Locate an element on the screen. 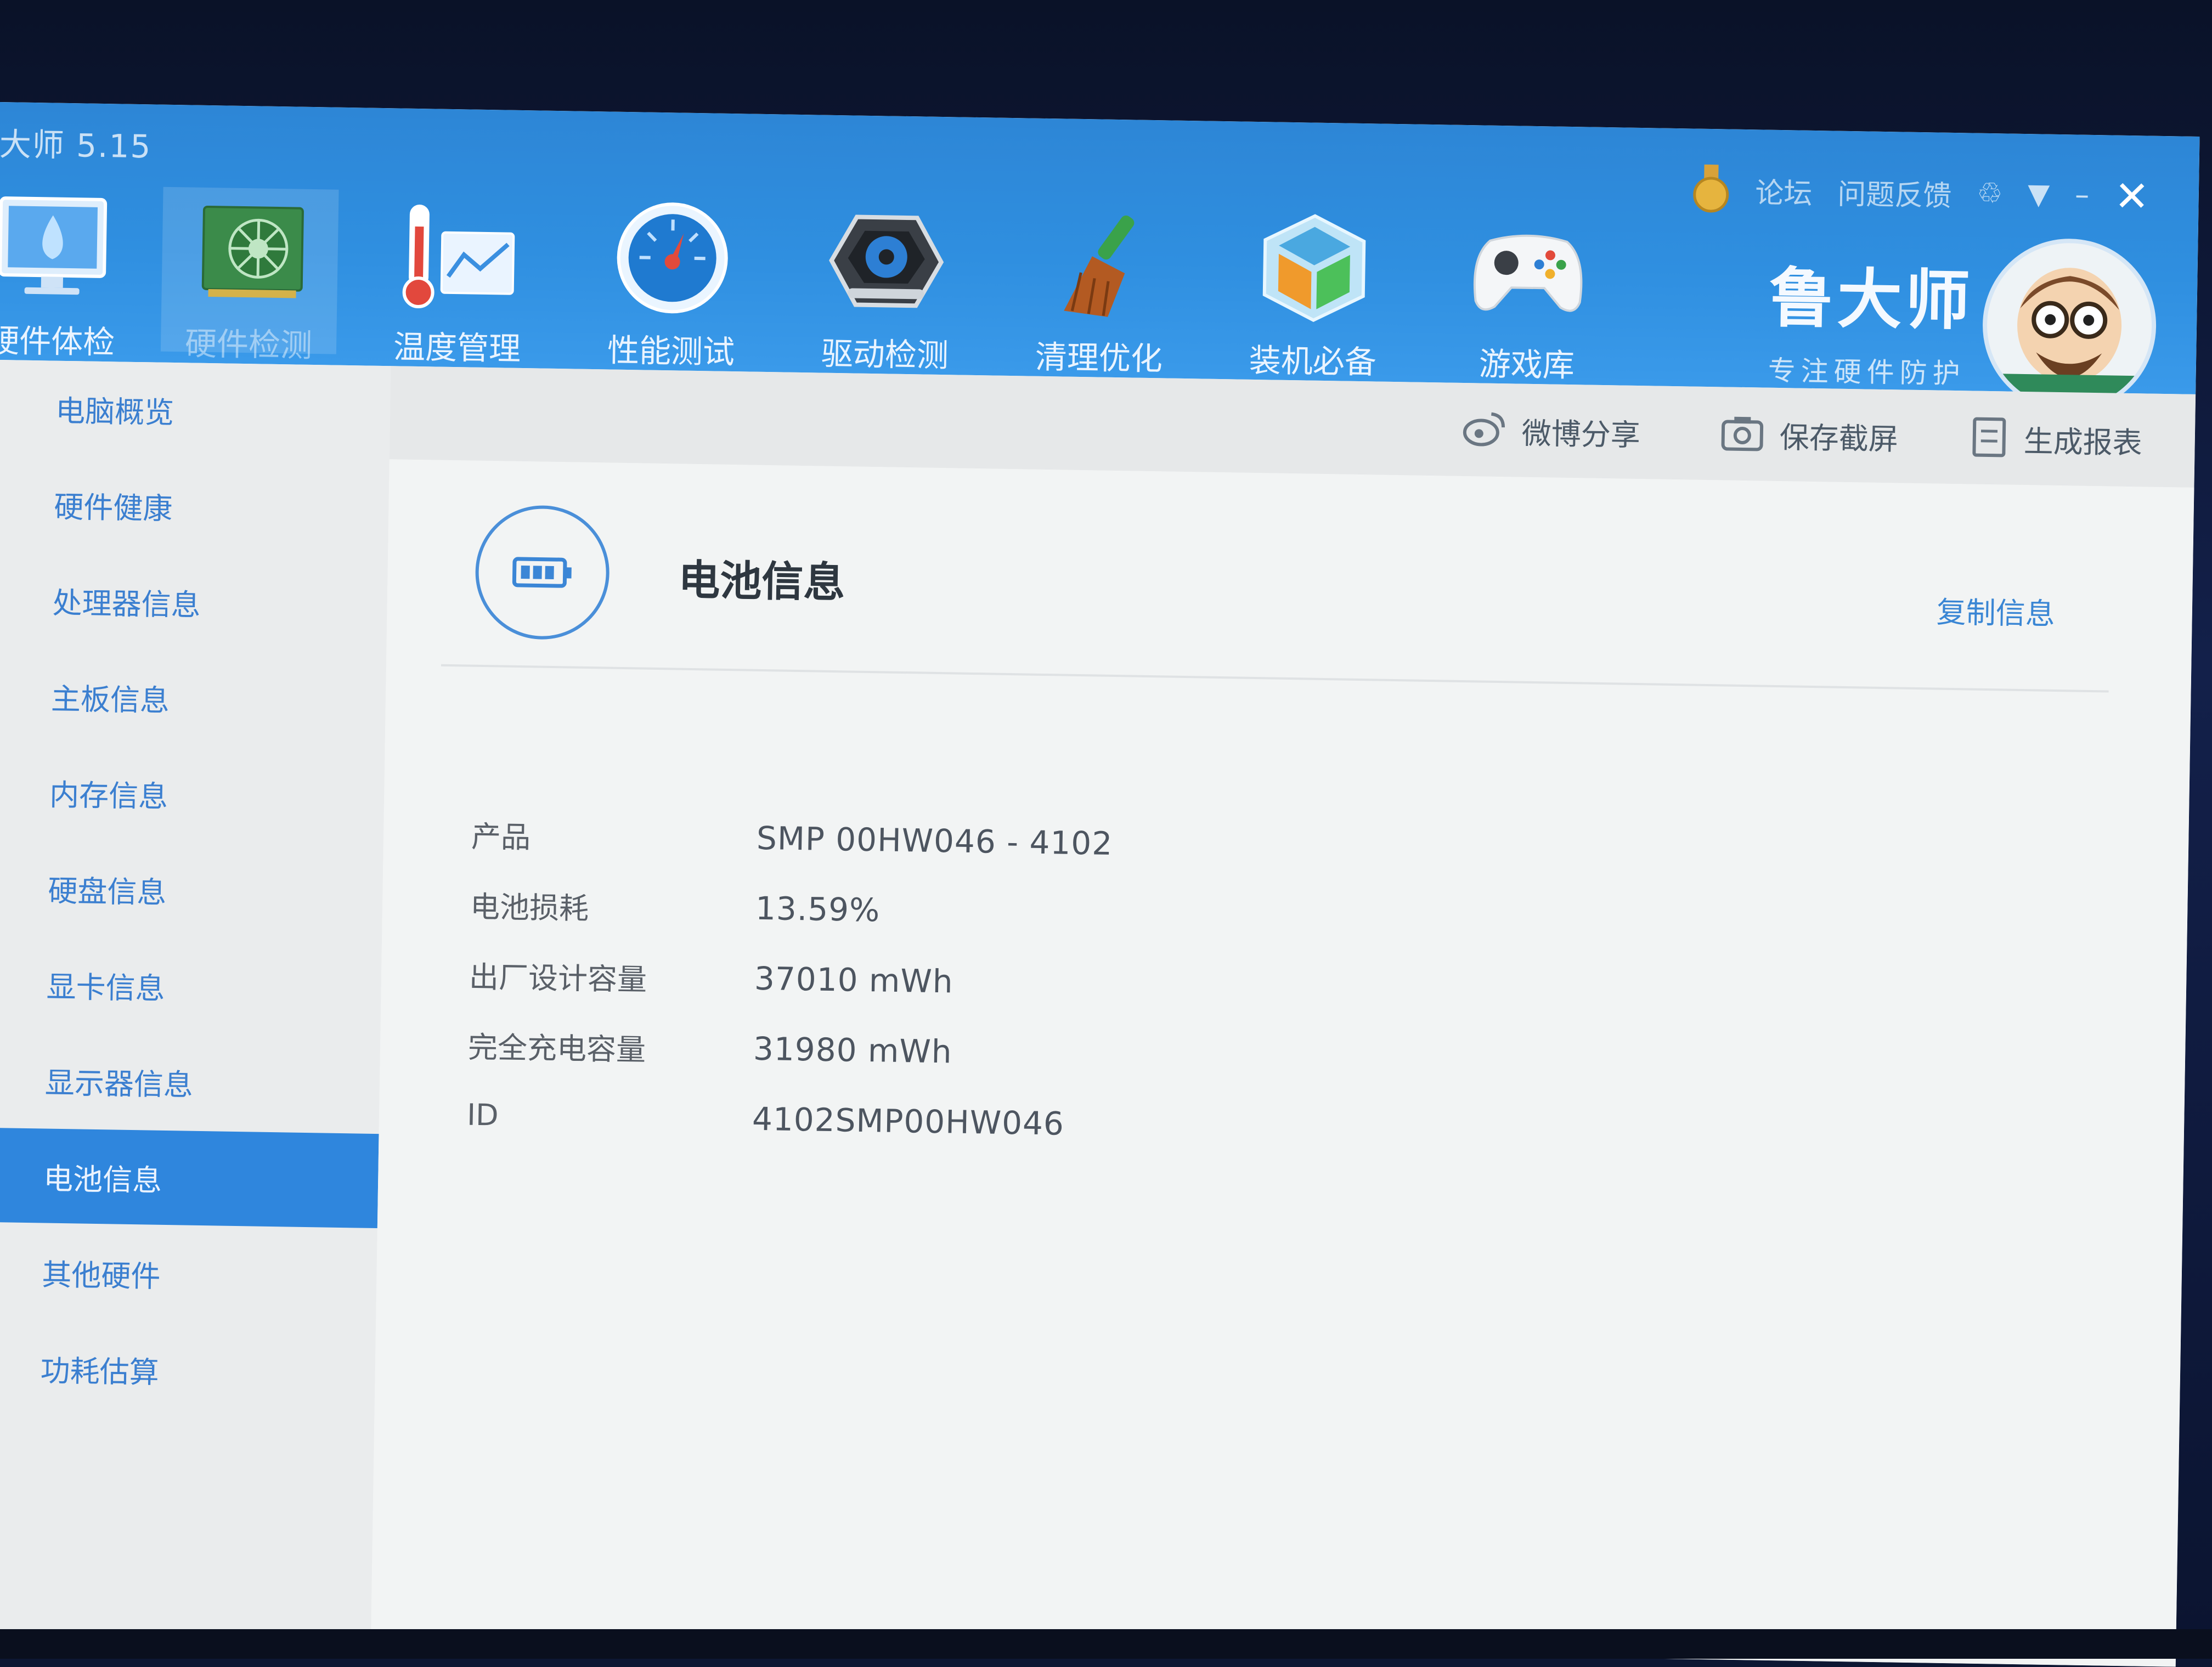 This screenshot has width=2212, height=1667. close-button: ✕ is located at coordinates (2131, 196).